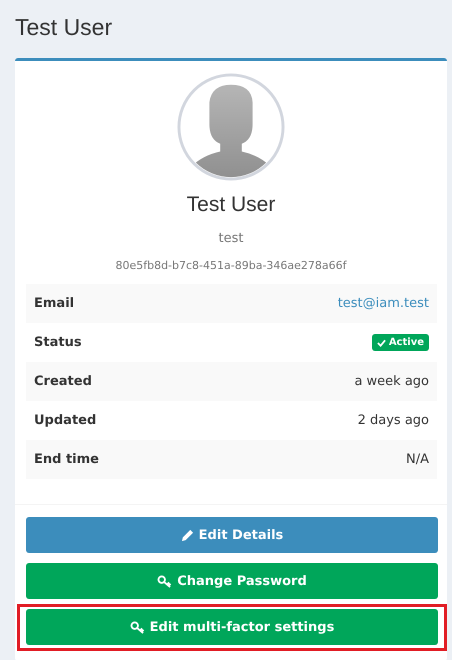  Describe the element at coordinates (391, 381) in the screenshot. I see `detail-value: a week ago` at that location.